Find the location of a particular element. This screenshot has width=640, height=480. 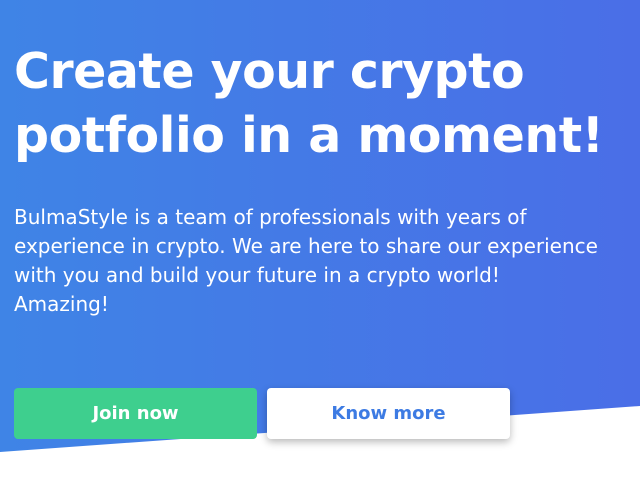

know-more-button: Know more is located at coordinates (388, 413).